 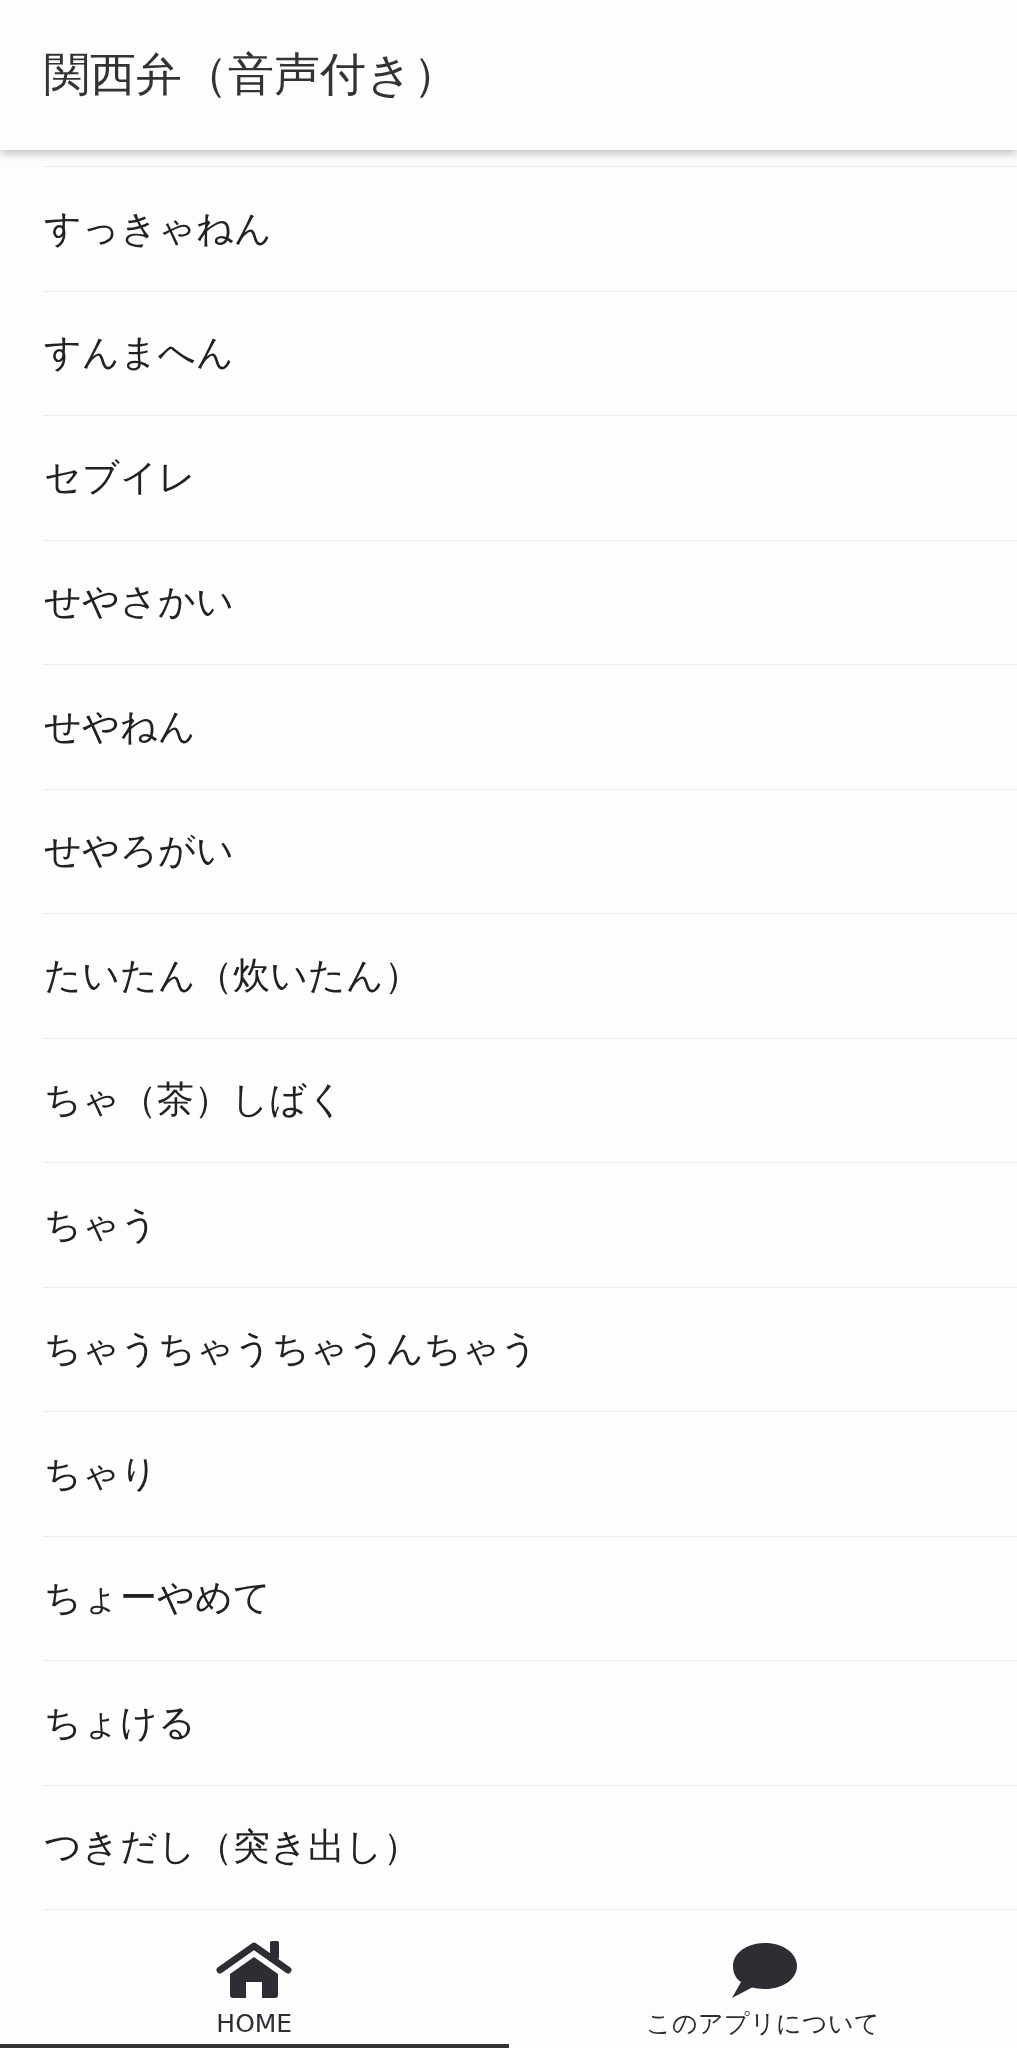 What do you see at coordinates (530, 601) in the screenshot?
I see `list-item: せやさかい` at bounding box center [530, 601].